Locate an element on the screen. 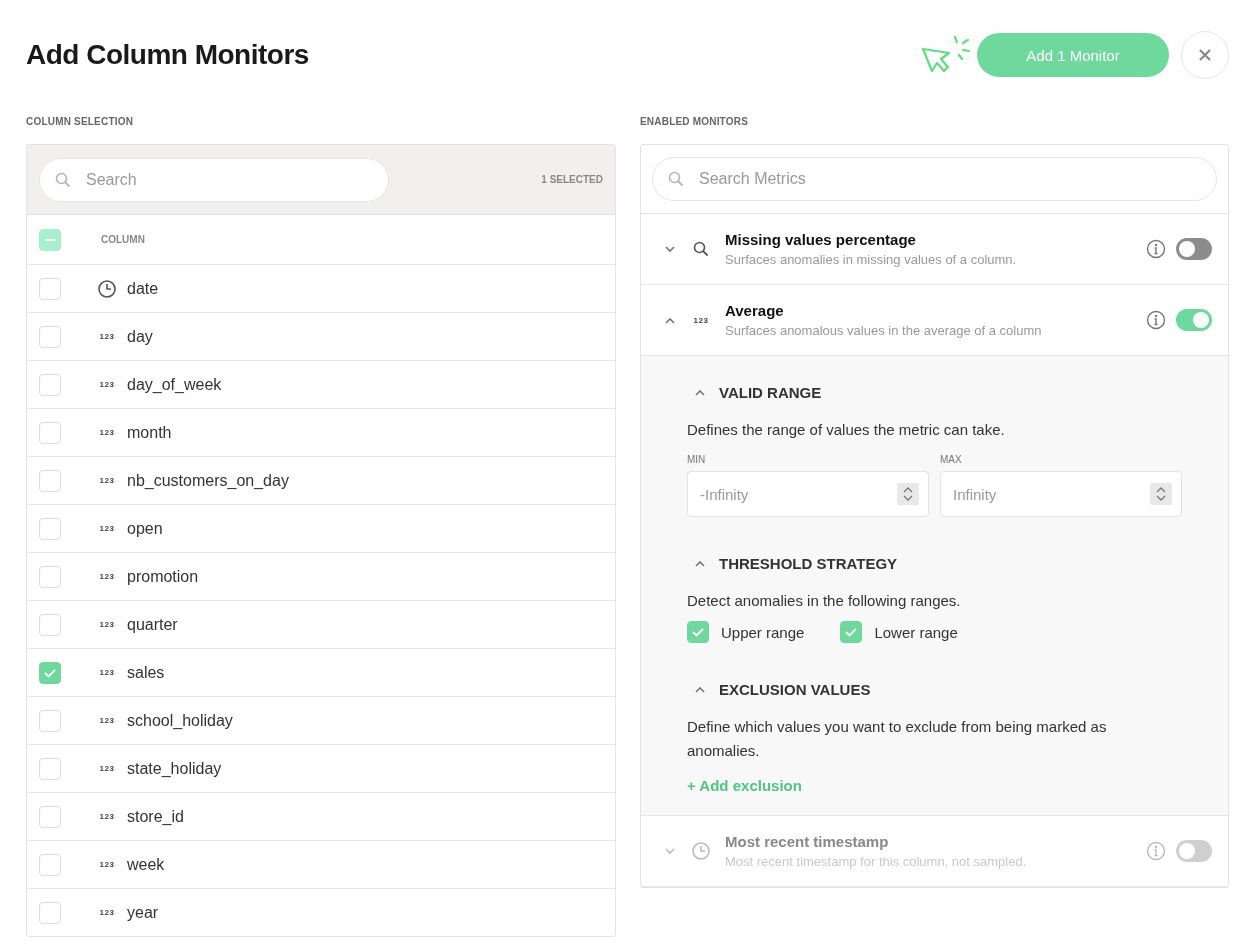  section-description: Detect anomalies in the following ranges. is located at coordinates (824, 601).